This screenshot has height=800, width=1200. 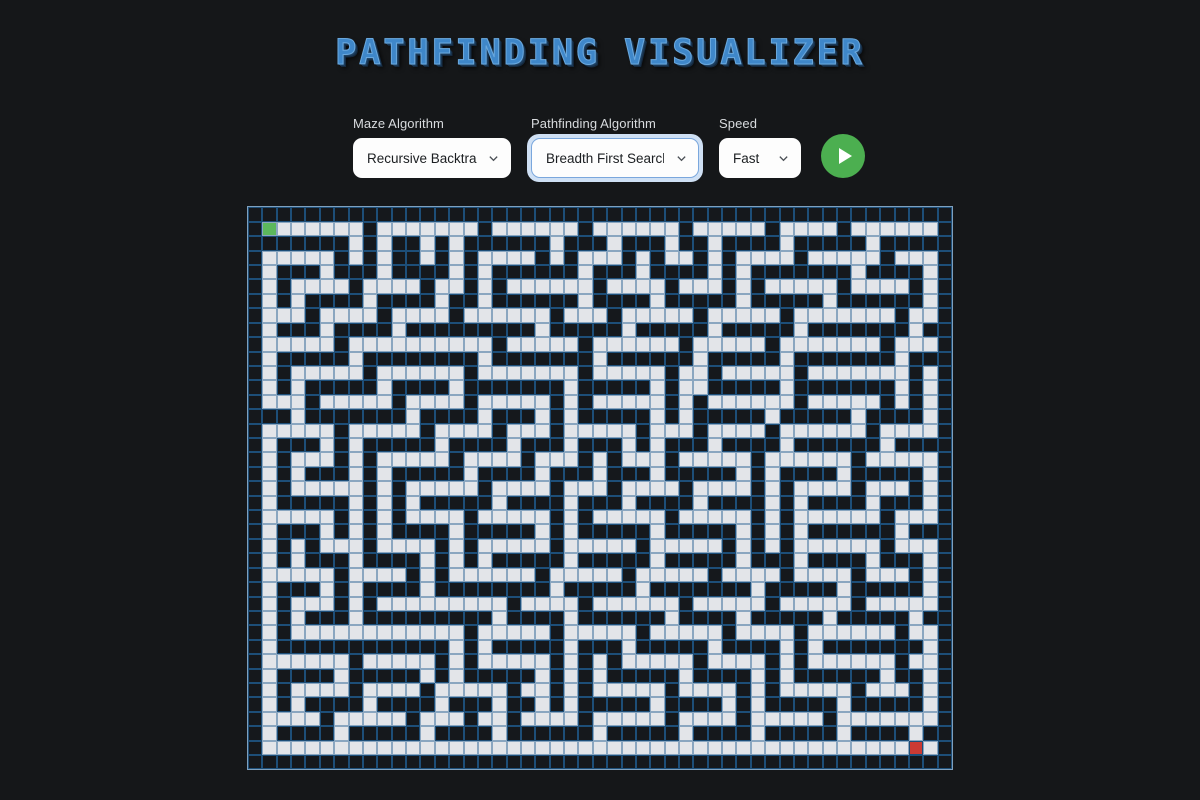 What do you see at coordinates (269, 229) in the screenshot?
I see `maze-start-cell` at bounding box center [269, 229].